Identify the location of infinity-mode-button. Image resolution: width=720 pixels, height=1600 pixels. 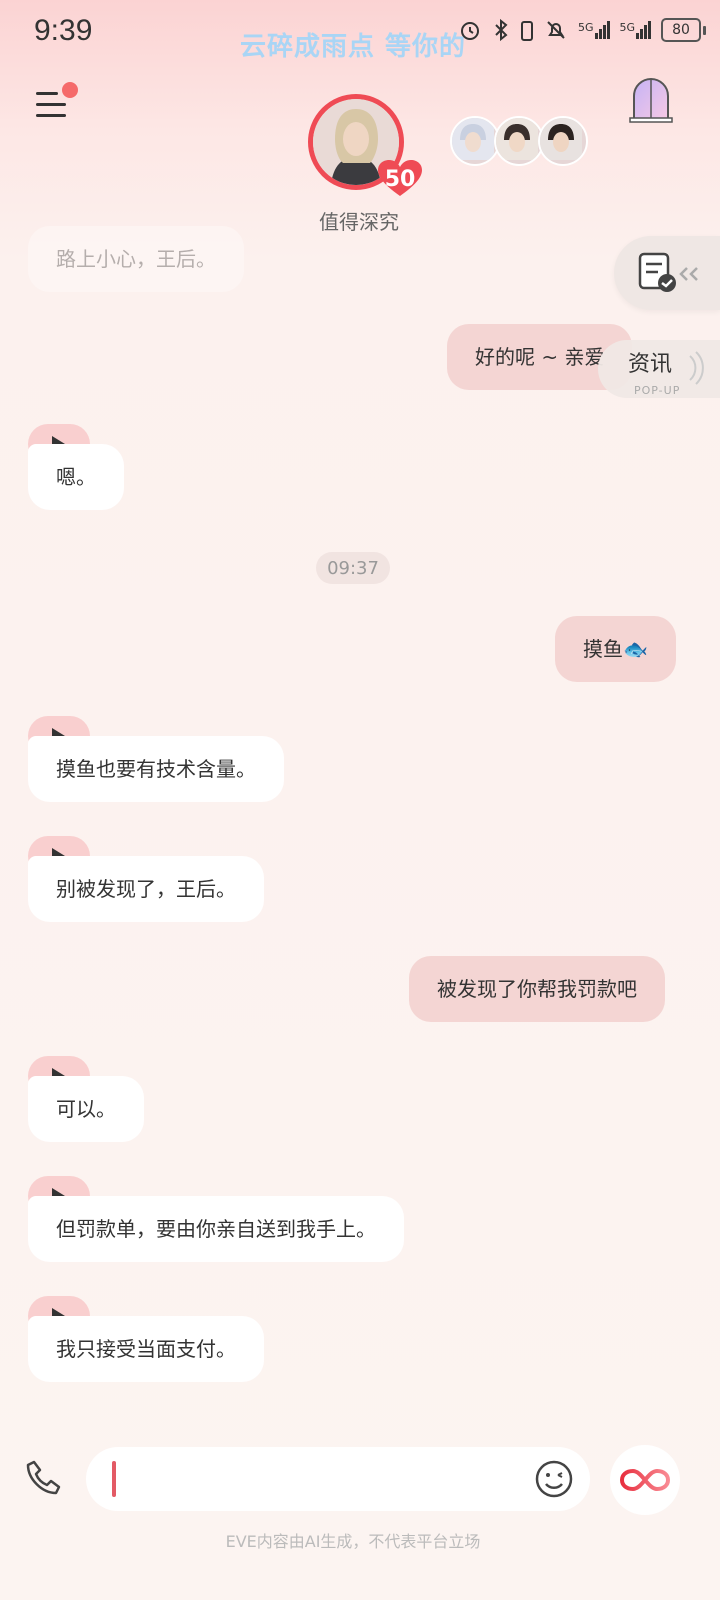
(645, 1480).